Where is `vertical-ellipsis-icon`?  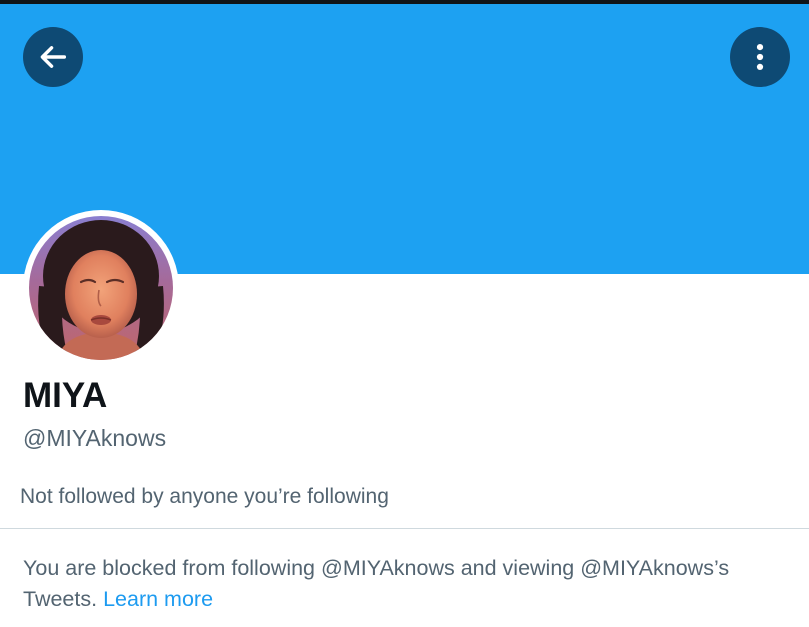 vertical-ellipsis-icon is located at coordinates (760, 57).